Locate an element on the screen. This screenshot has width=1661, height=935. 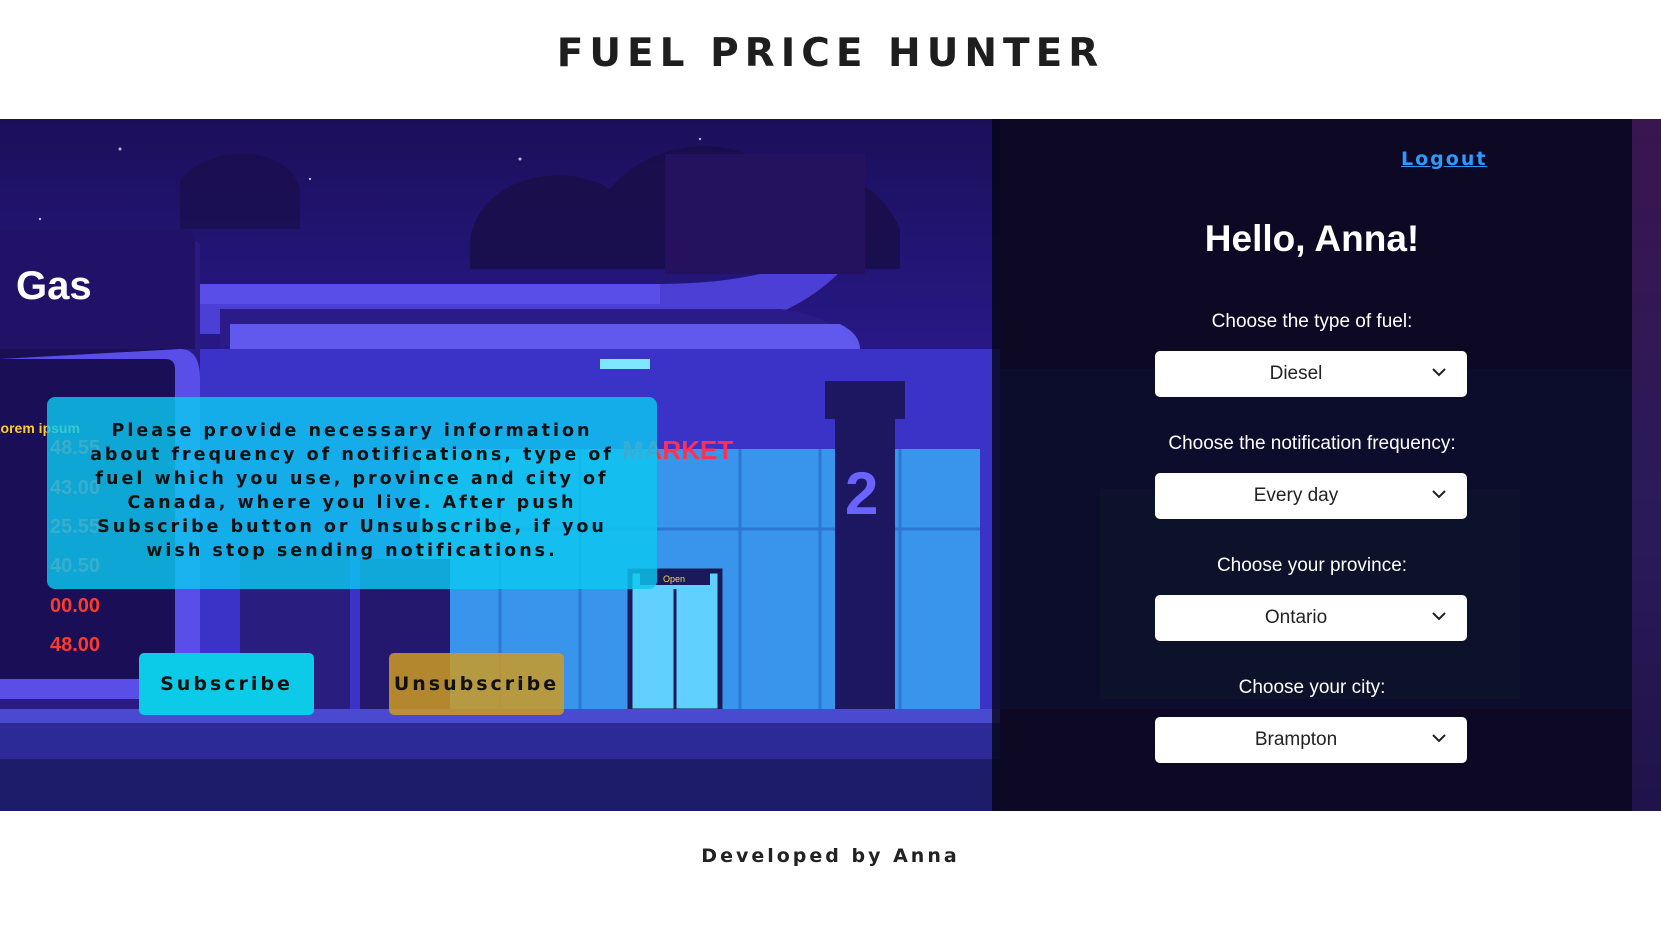
site-header: FUEL PRICE HUNTER is located at coordinates (830, 59).